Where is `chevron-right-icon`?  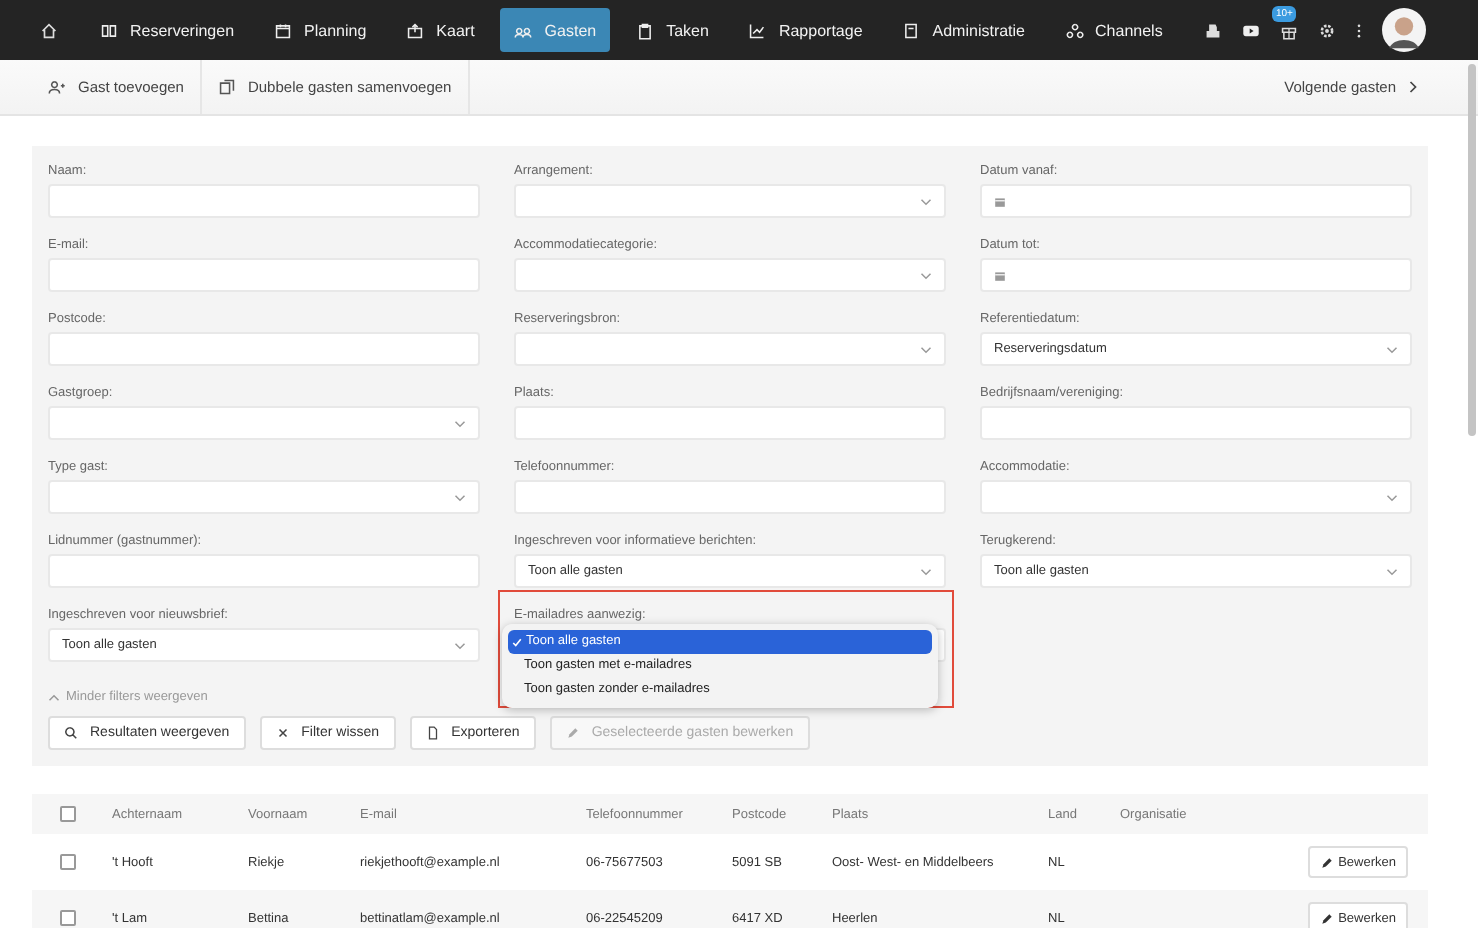 chevron-right-icon is located at coordinates (1413, 87).